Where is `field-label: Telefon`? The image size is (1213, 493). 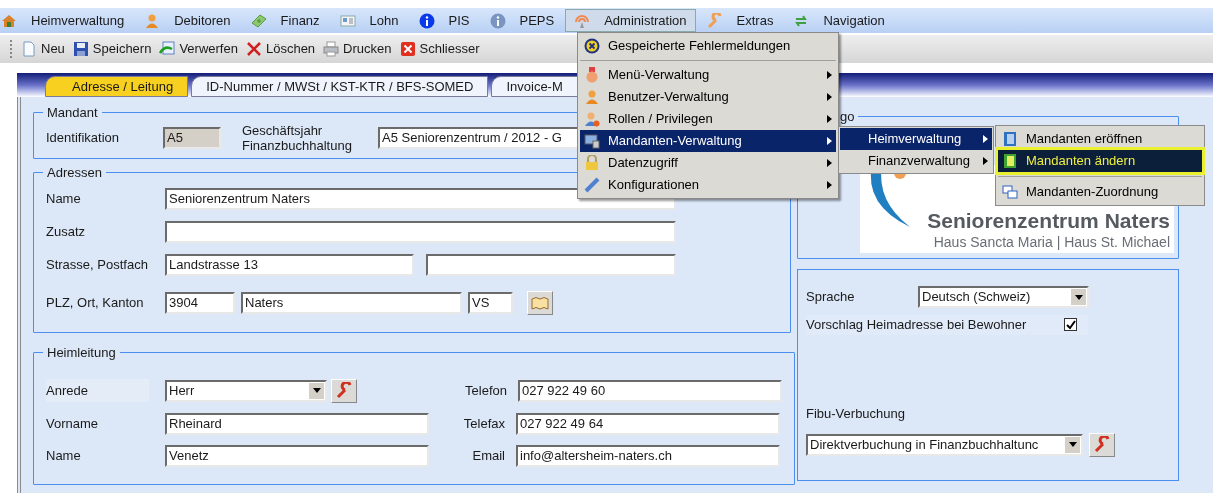
field-label: Telefon is located at coordinates (485, 390).